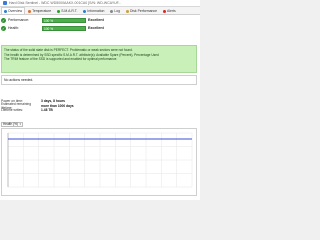 The height and width of the screenshot is (240, 320). I want to click on tab-label: Alerts, so click(171, 11).